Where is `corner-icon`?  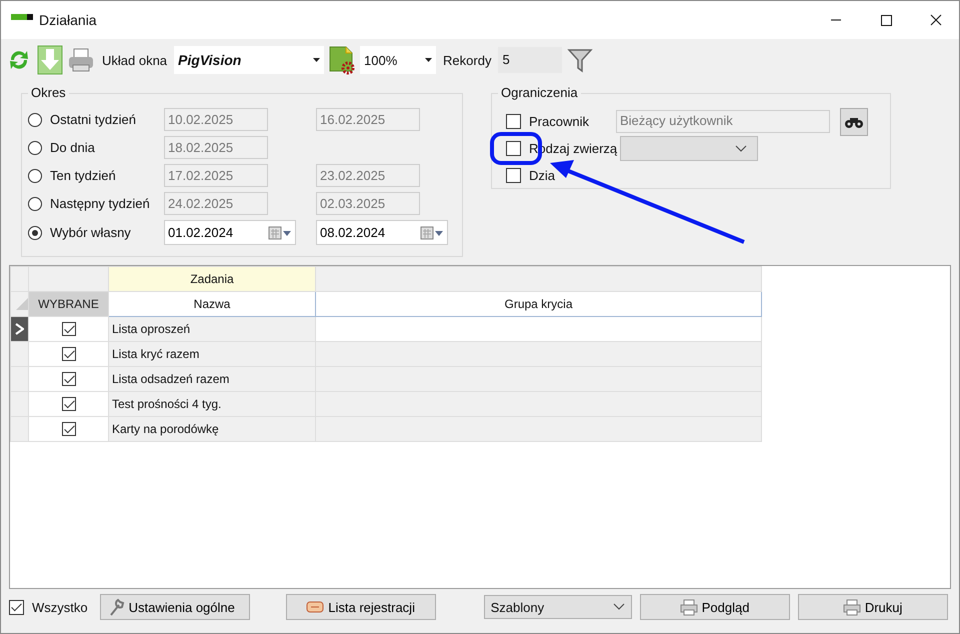
corner-icon is located at coordinates (22, 304).